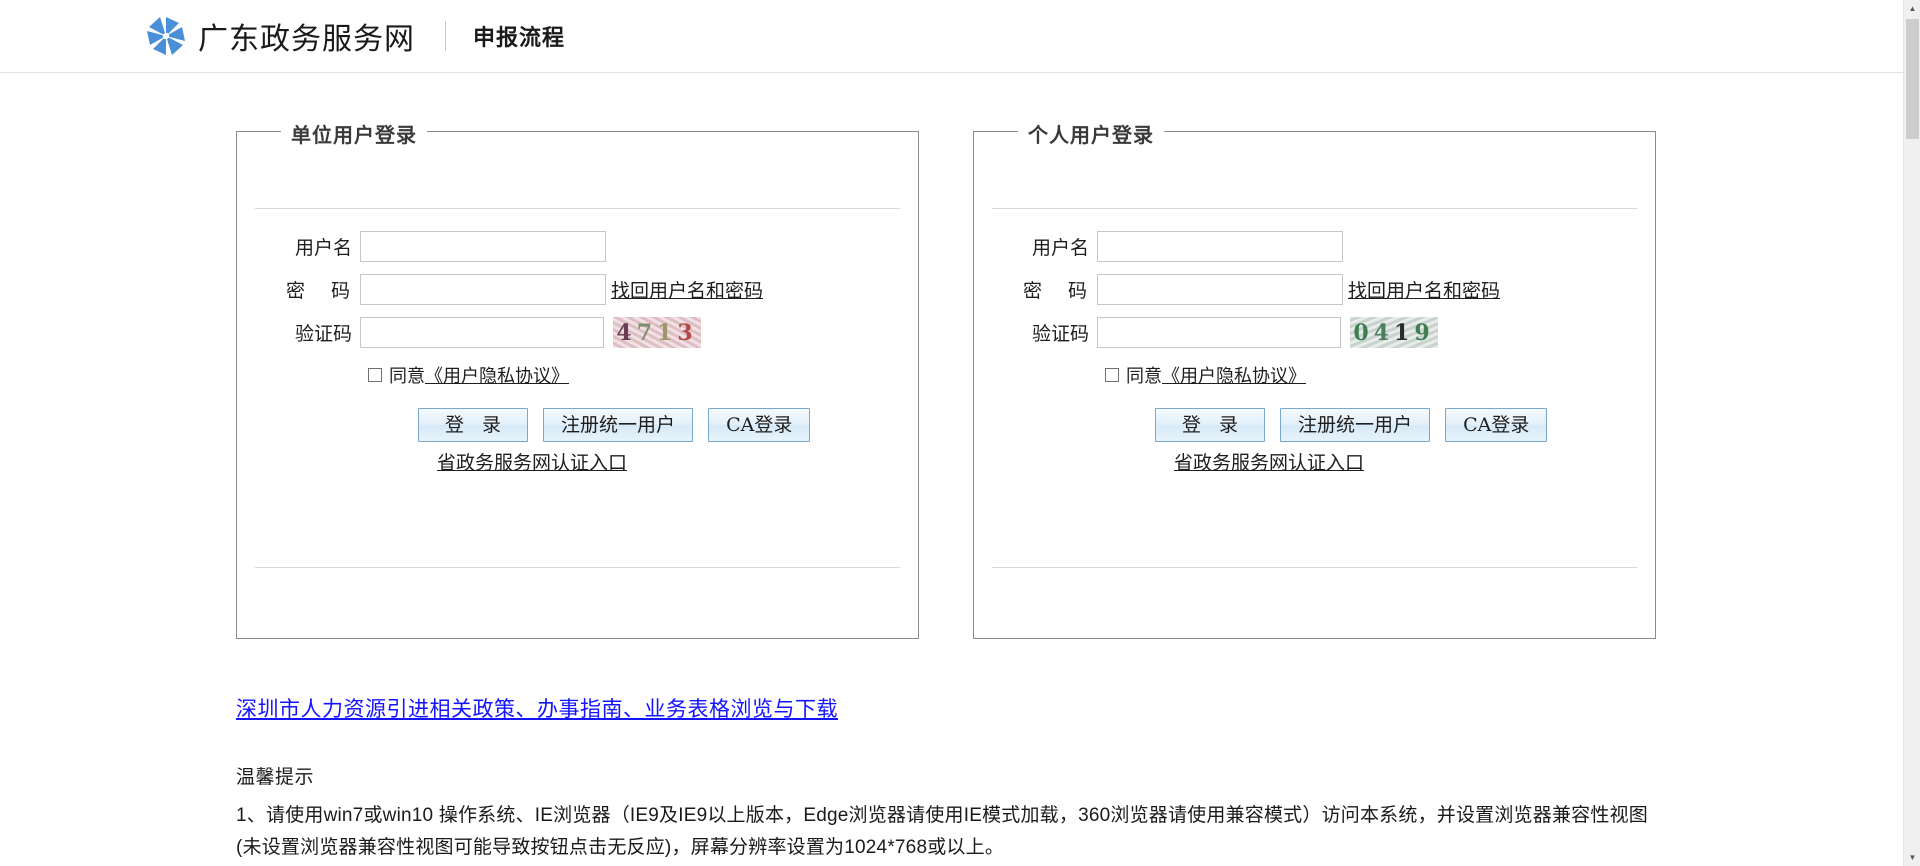  What do you see at coordinates (1911, 433) in the screenshot?
I see `page-scrollbar: ▲ ▼` at bounding box center [1911, 433].